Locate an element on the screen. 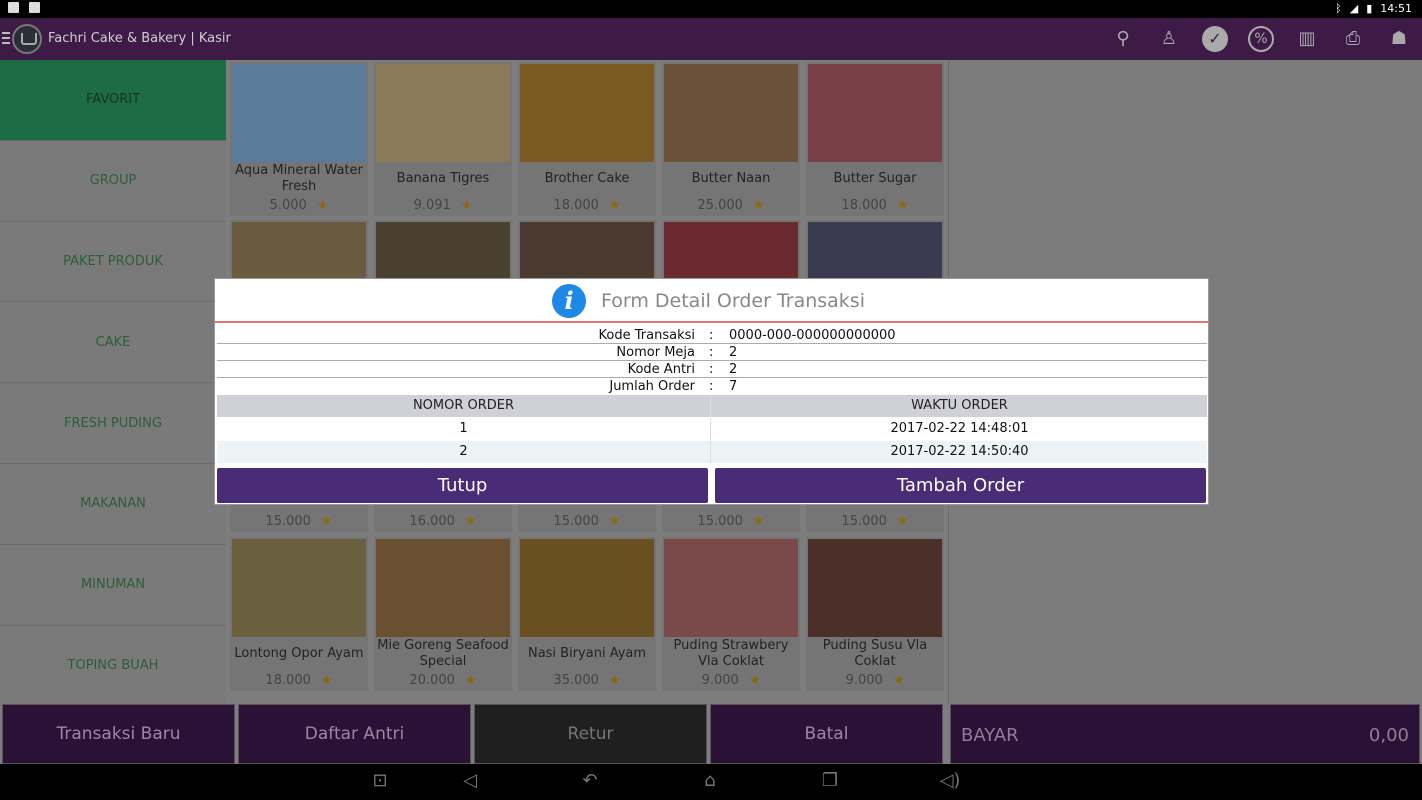 This screenshot has height=800, width=1422. product-tile: Lontong Opor Ayam 18.000 ★ is located at coordinates (299, 614).